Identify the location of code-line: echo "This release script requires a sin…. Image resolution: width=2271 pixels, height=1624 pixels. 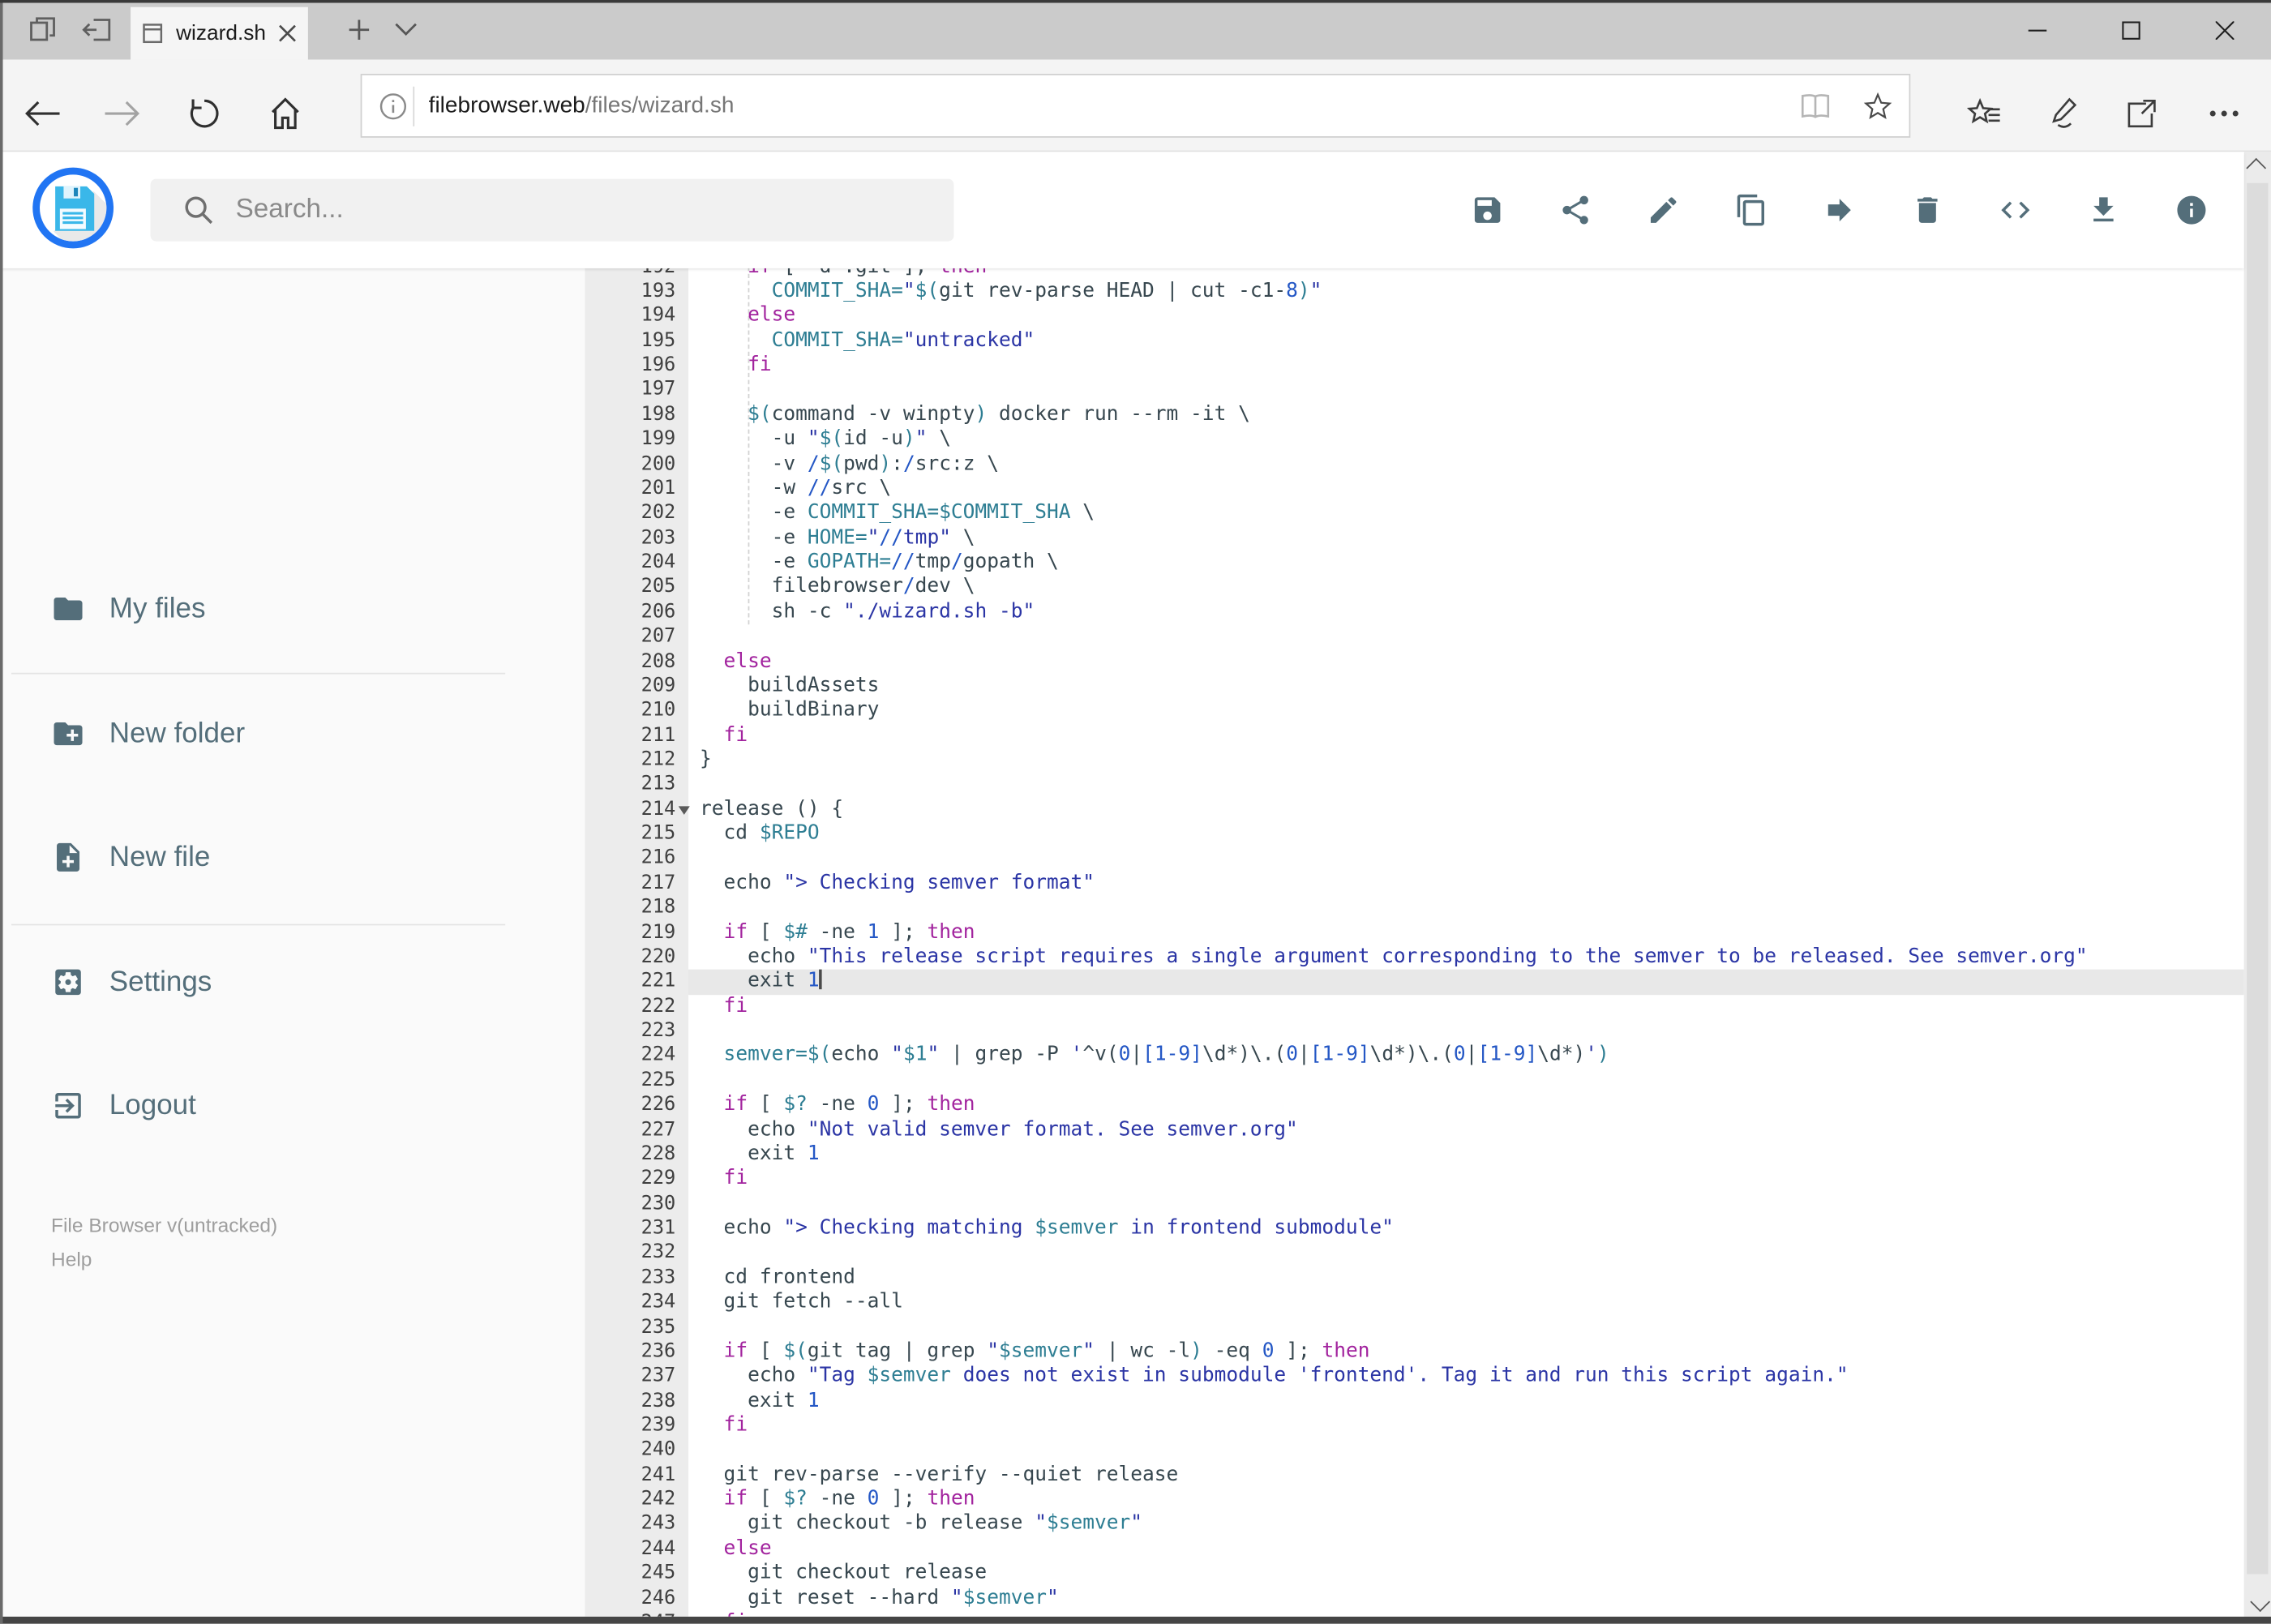
(1466, 958).